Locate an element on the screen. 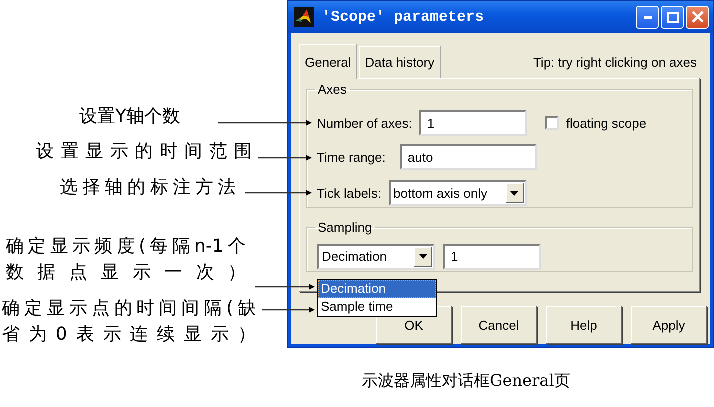  group-title: Axes is located at coordinates (332, 89).